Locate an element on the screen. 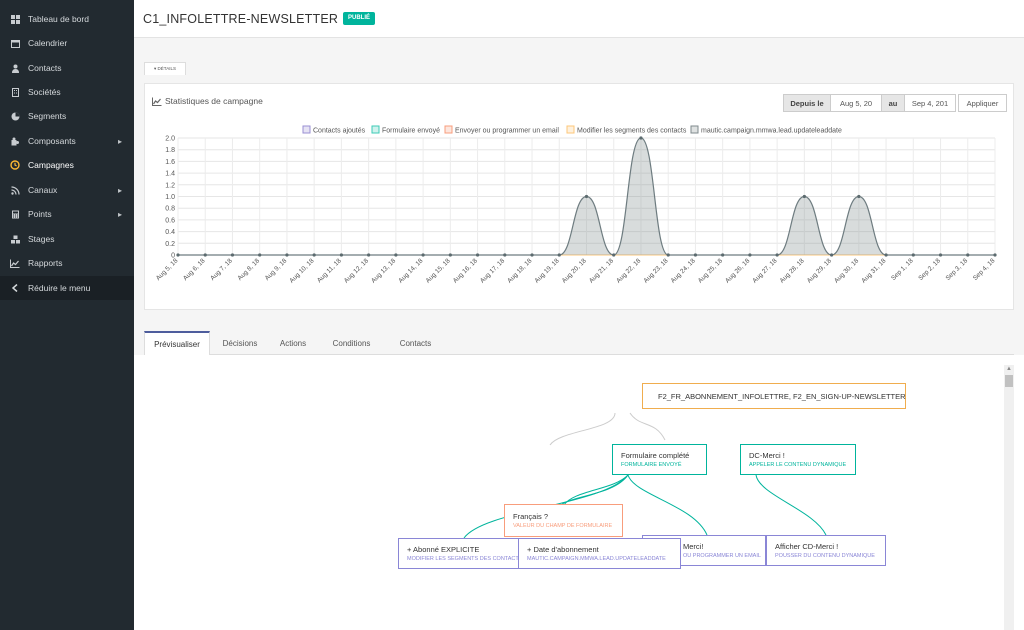 The width and height of the screenshot is (1024, 630). sidebar-item-contacts: Contacts is located at coordinates (67, 68).